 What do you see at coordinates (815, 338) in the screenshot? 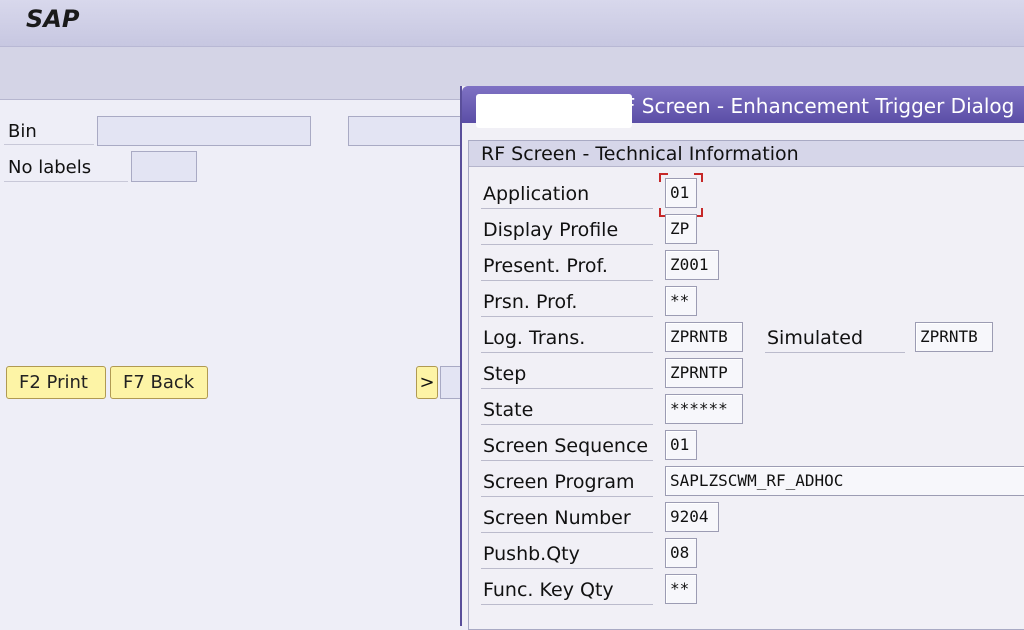
I see `simulated-label: Simulated` at bounding box center [815, 338].